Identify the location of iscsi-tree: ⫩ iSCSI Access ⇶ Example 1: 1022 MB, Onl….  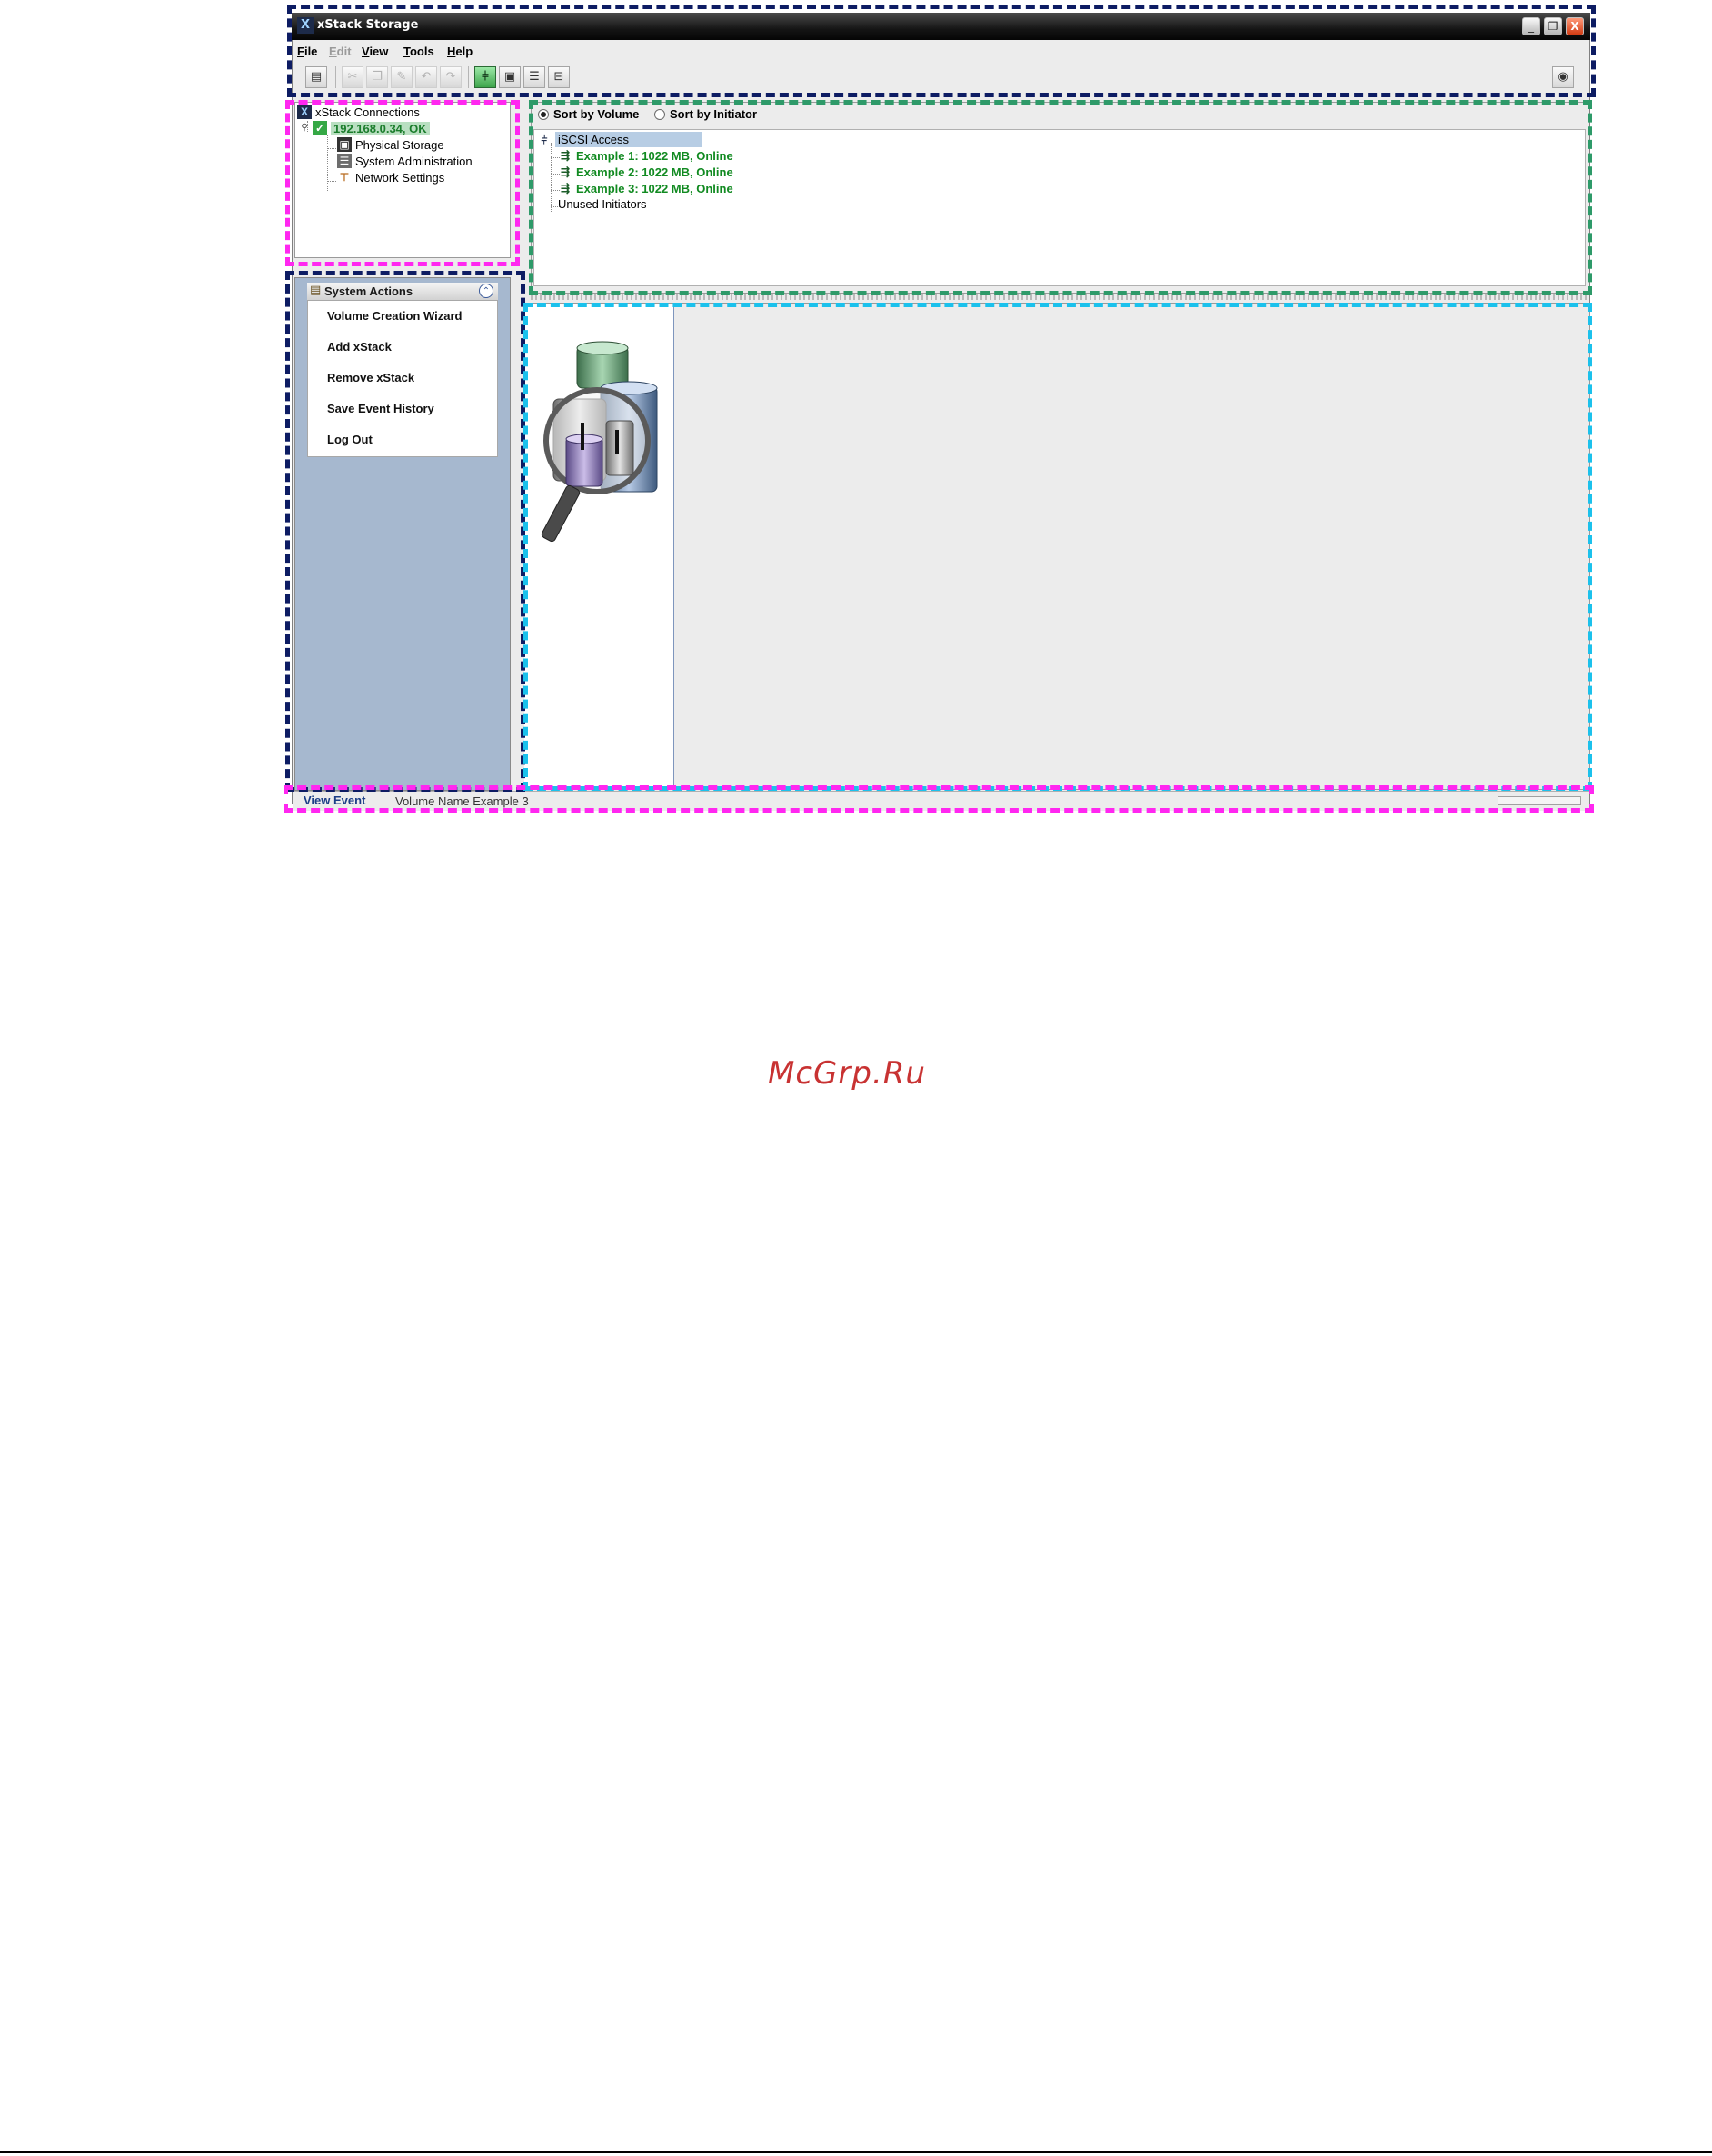
(1059, 208).